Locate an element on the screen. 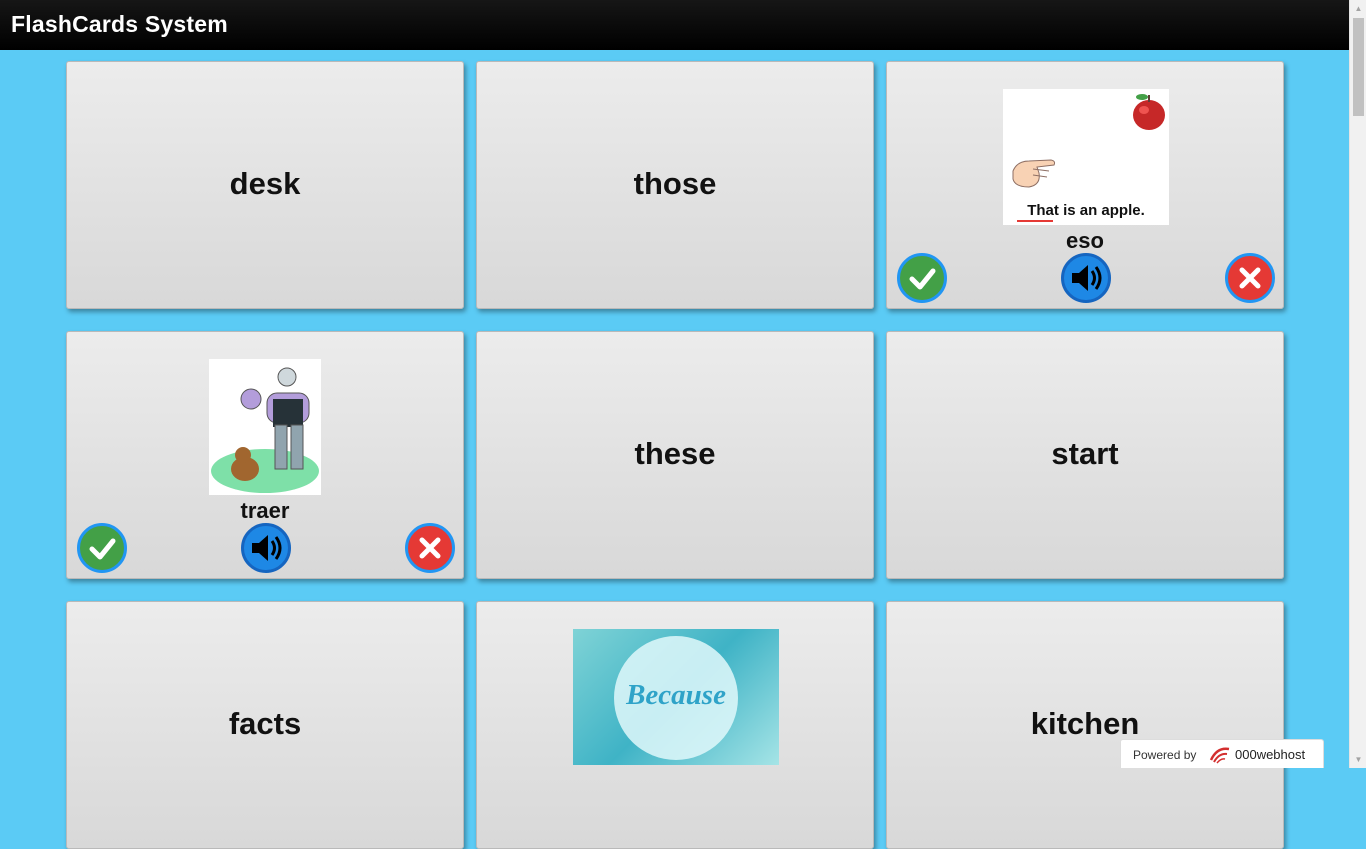 This screenshot has width=1366, height=849. flashcard-those: those is located at coordinates (675, 185).